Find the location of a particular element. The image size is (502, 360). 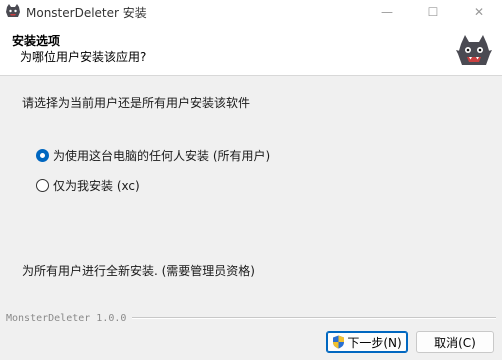

brand-divider: MonsterDeleter 1.0.0 is located at coordinates (251, 318).